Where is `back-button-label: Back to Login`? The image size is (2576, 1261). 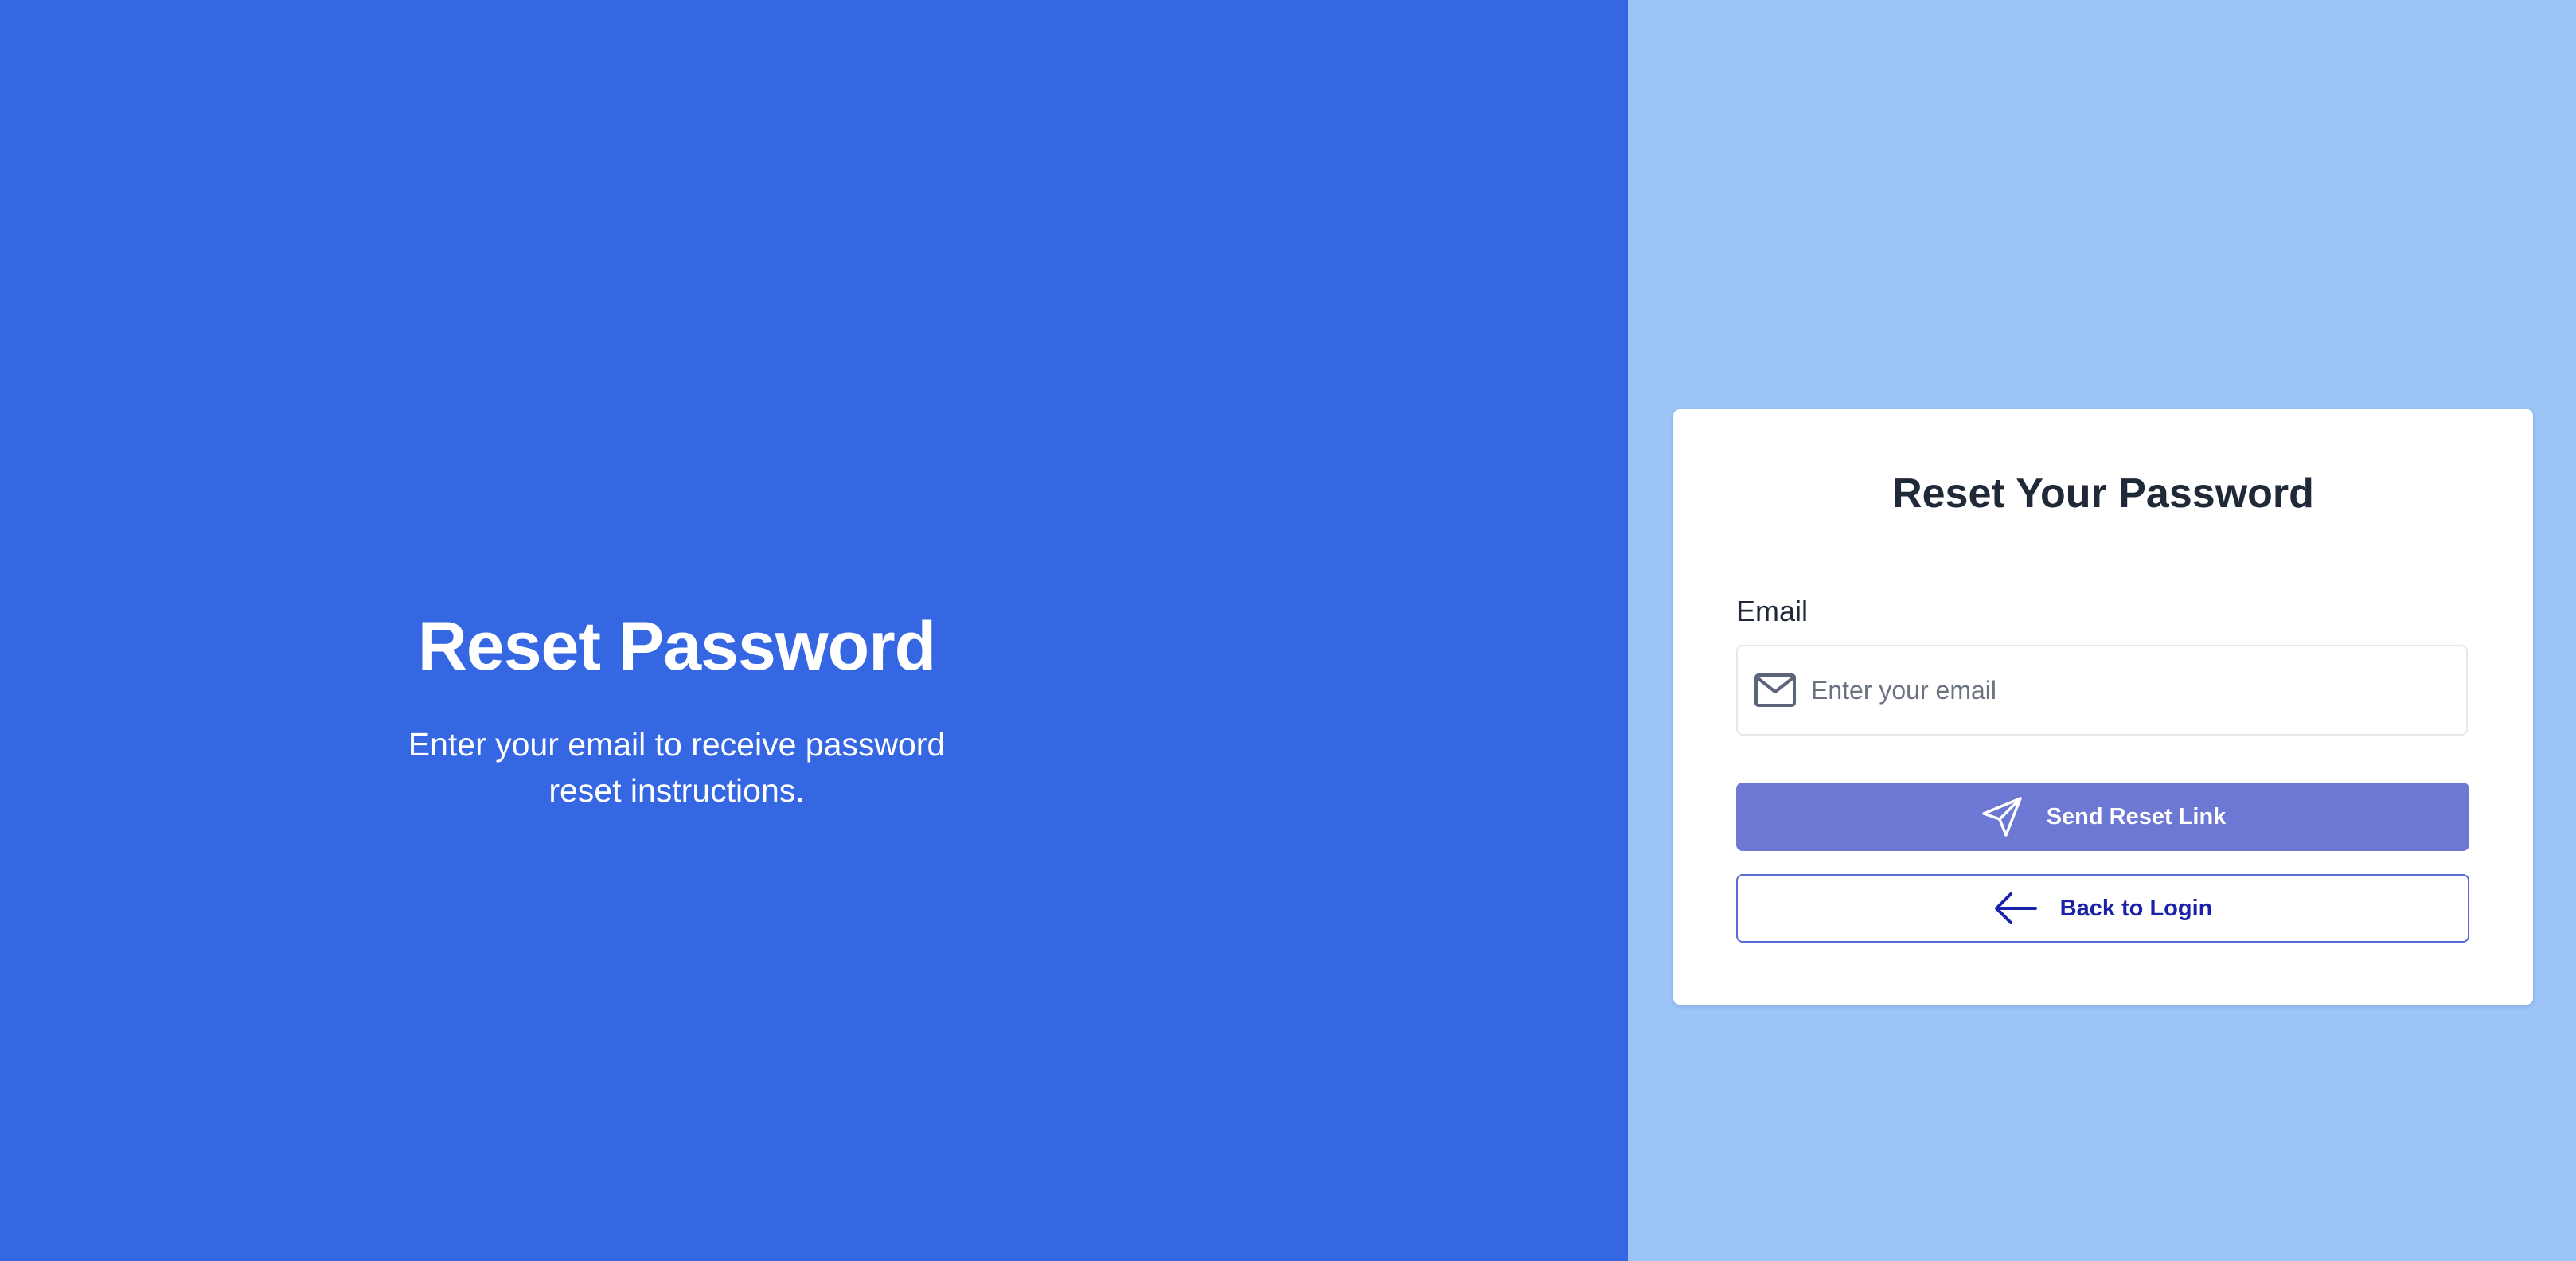
back-button-label: Back to Login is located at coordinates (2136, 908).